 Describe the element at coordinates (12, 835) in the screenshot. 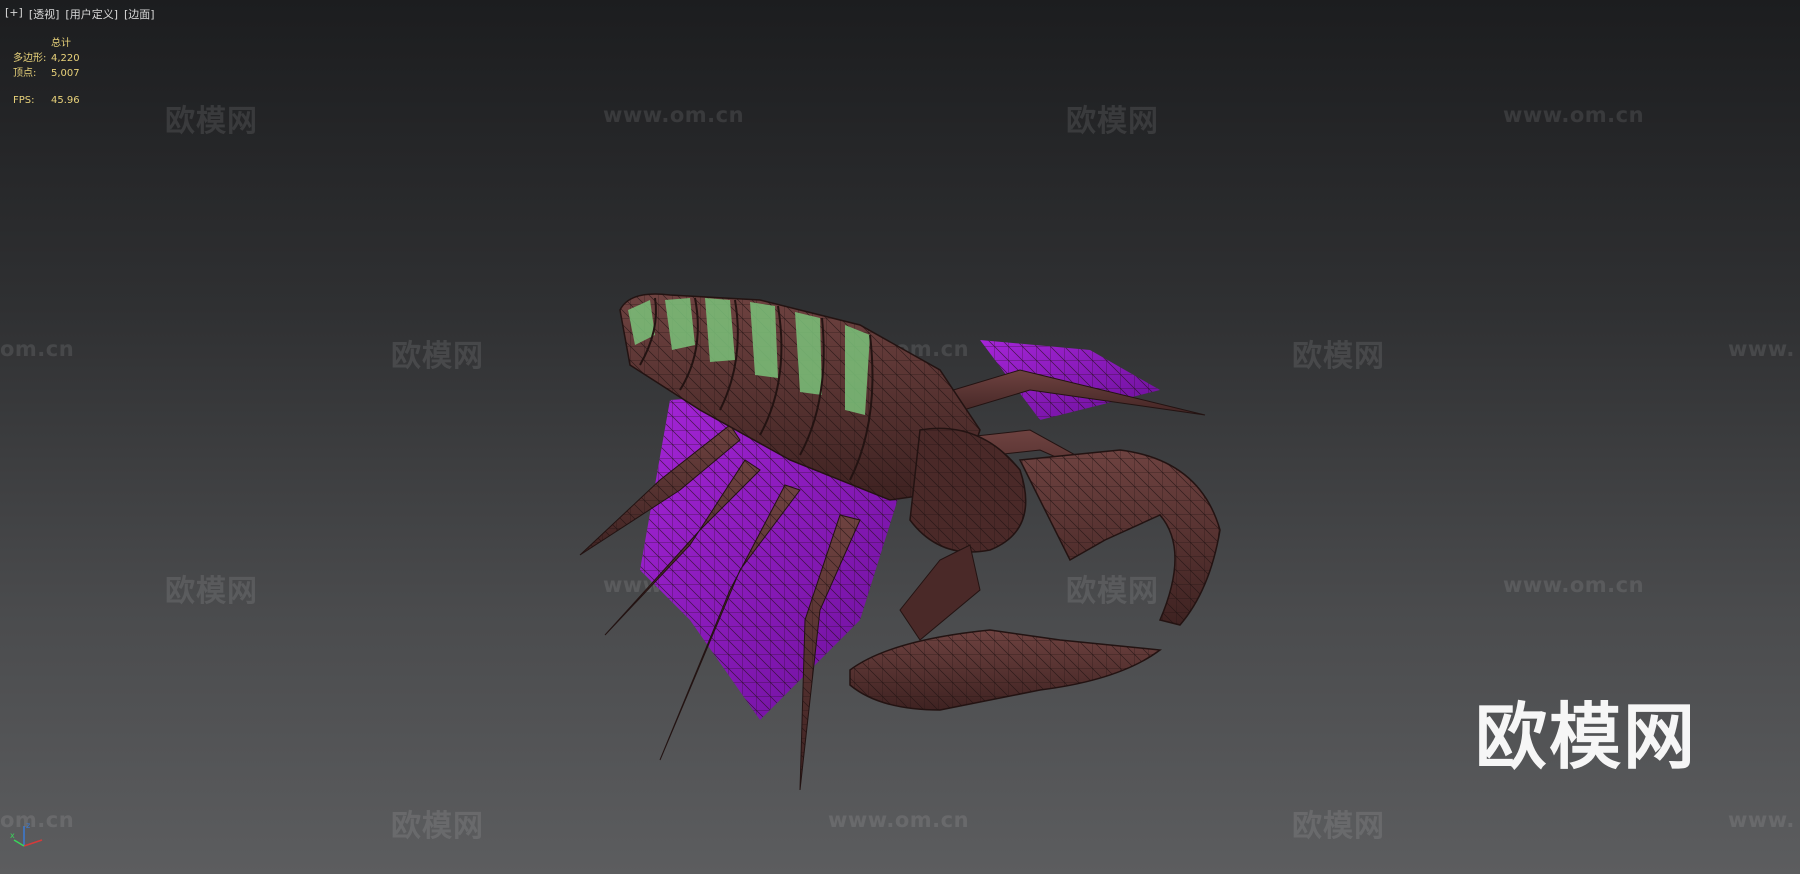

I see `axis-x-label: x` at that location.